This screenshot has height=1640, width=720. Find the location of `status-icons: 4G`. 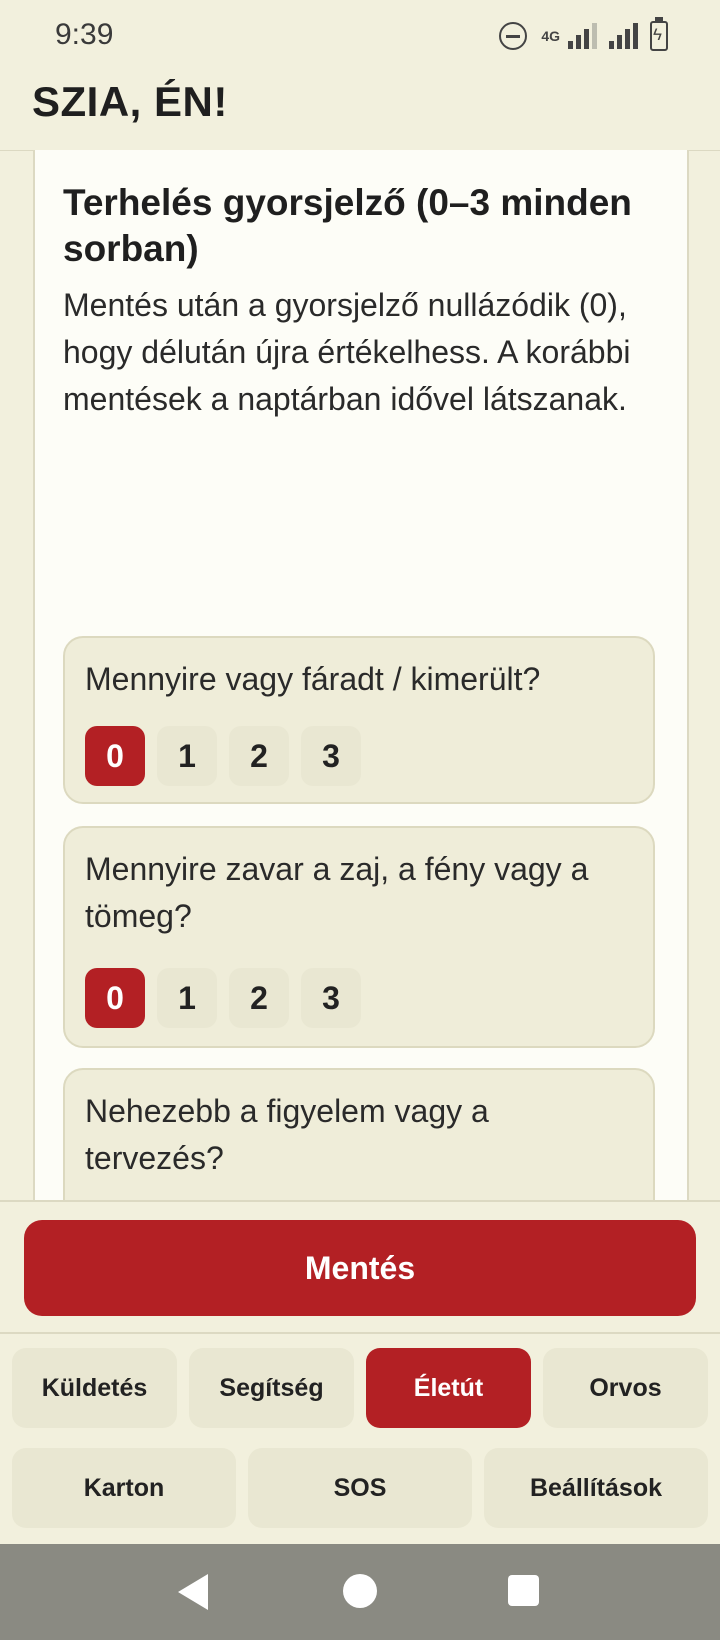

status-icons: 4G is located at coordinates (583, 34).